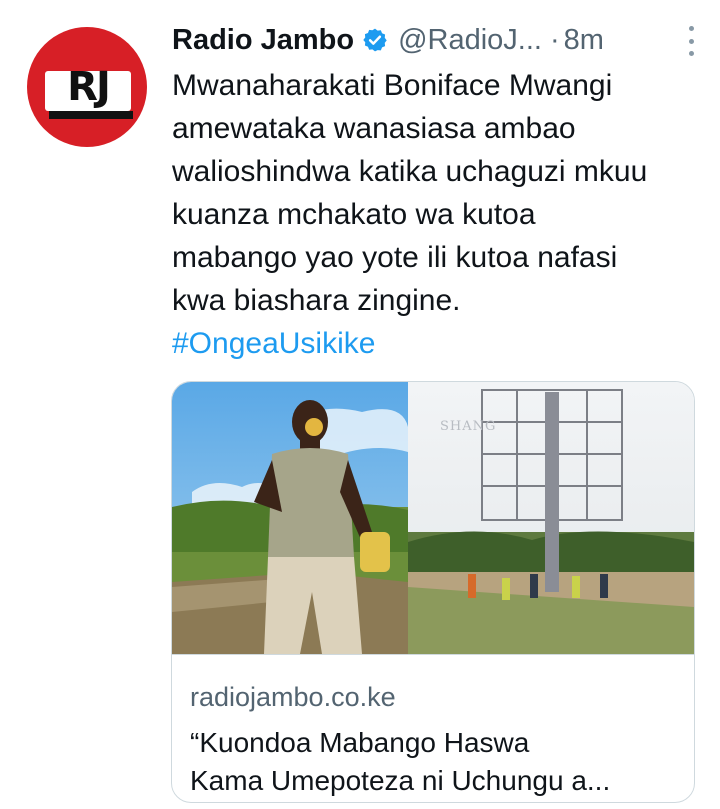 The image size is (720, 809). Describe the element at coordinates (263, 40) in the screenshot. I see `account-name: Radio Jambo` at that location.